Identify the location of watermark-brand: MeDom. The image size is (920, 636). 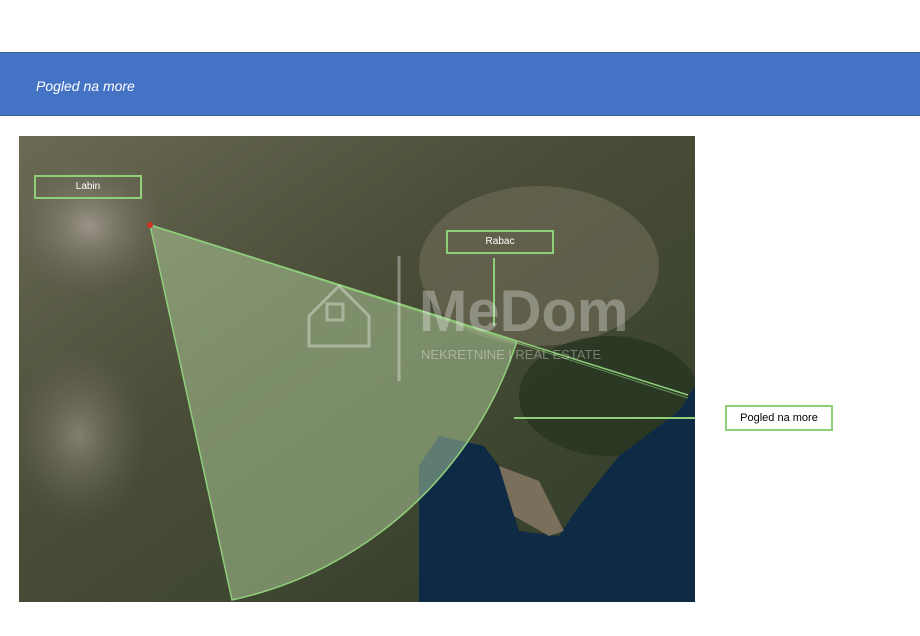
(523, 311).